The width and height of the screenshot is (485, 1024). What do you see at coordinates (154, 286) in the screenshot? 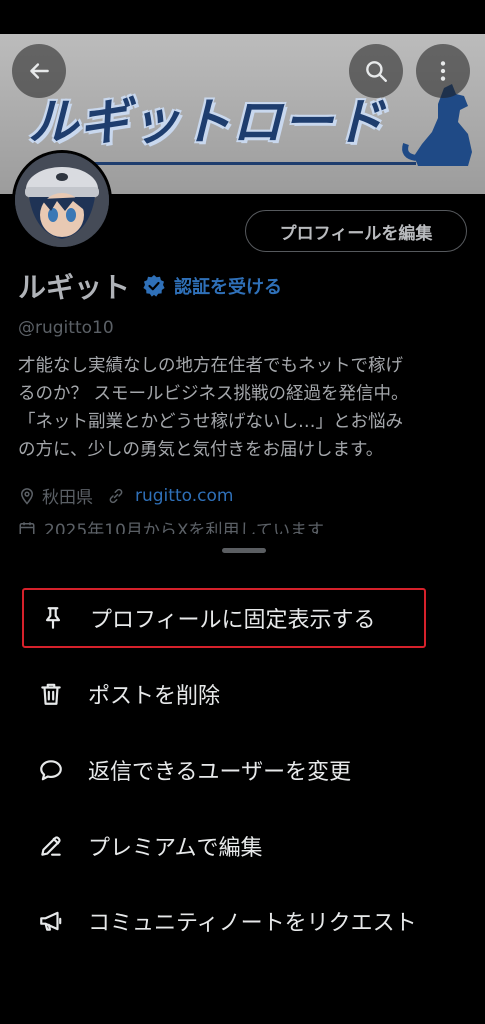
I see `verified-badge-icon` at bounding box center [154, 286].